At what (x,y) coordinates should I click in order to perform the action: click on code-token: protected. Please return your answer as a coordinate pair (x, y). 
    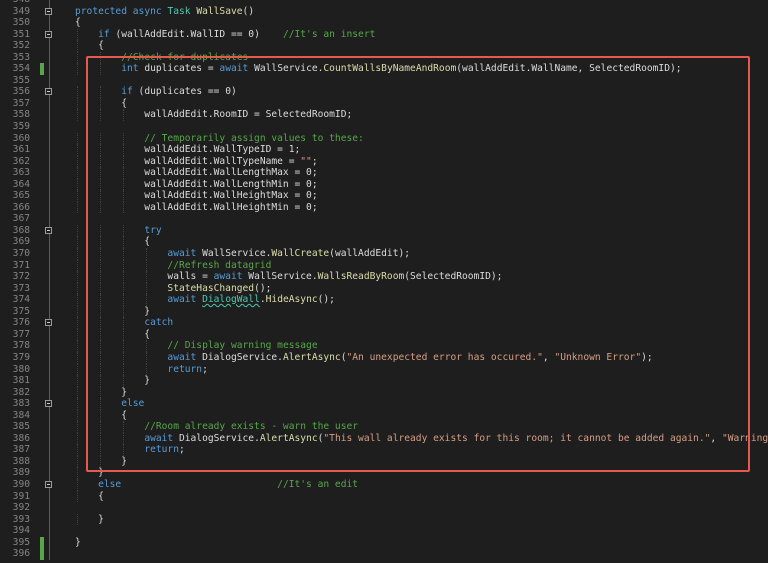
    Looking at the image, I should click on (101, 11).